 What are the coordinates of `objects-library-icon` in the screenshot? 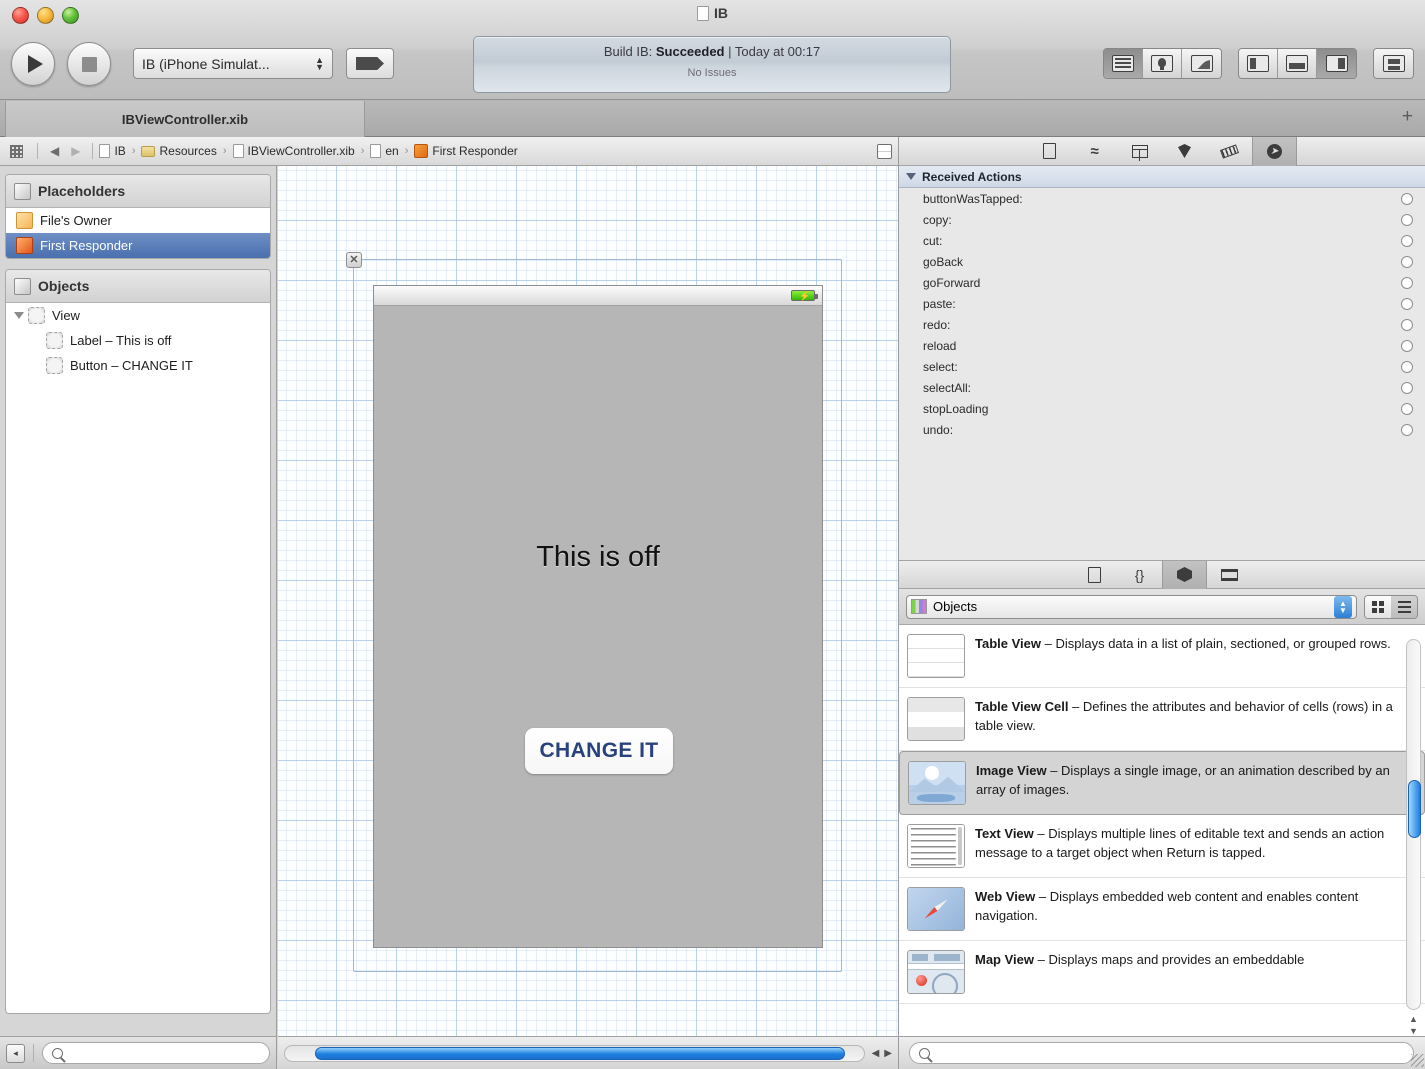 It's located at (919, 606).